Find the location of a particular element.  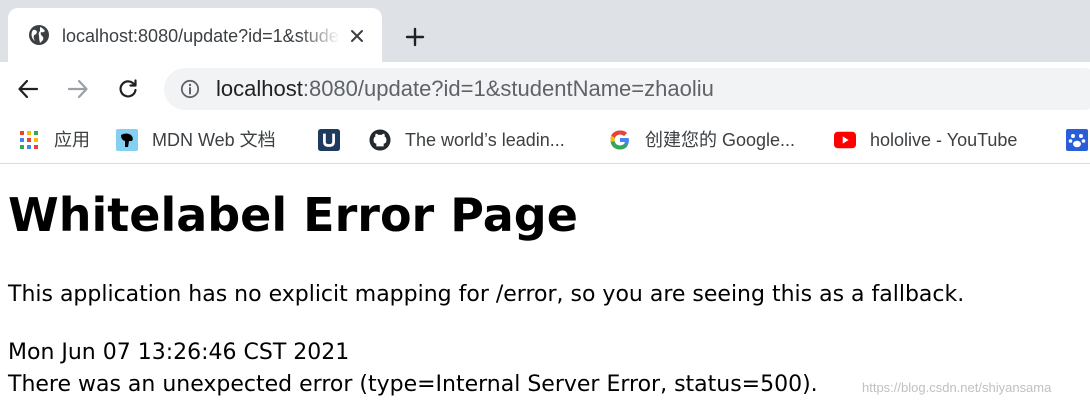

info-icon is located at coordinates (190, 89).